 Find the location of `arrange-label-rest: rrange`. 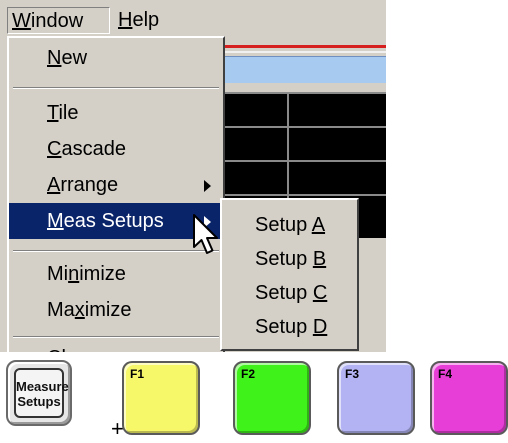

arrange-label-rest: rrange is located at coordinates (89, 185).